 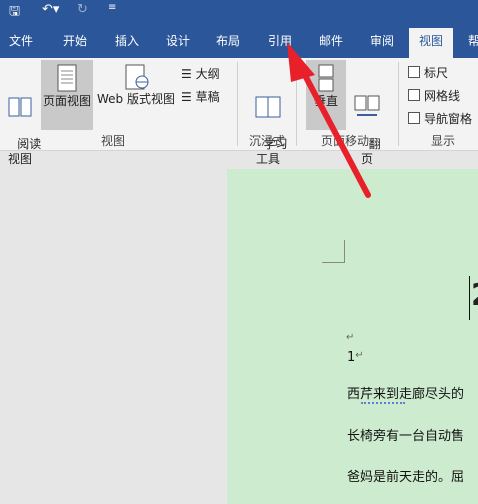 What do you see at coordinates (333, 128) in the screenshot?
I see `arrow-shaft` at bounding box center [333, 128].